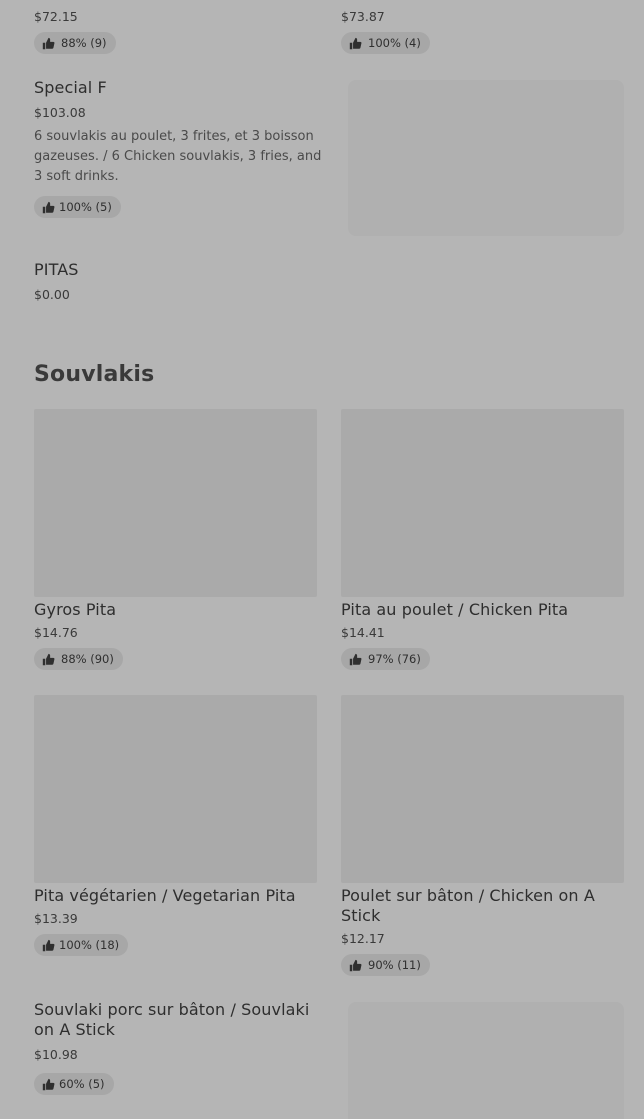 The image size is (644, 1119). I want to click on rating-badge: 88% (90), so click(78, 659).